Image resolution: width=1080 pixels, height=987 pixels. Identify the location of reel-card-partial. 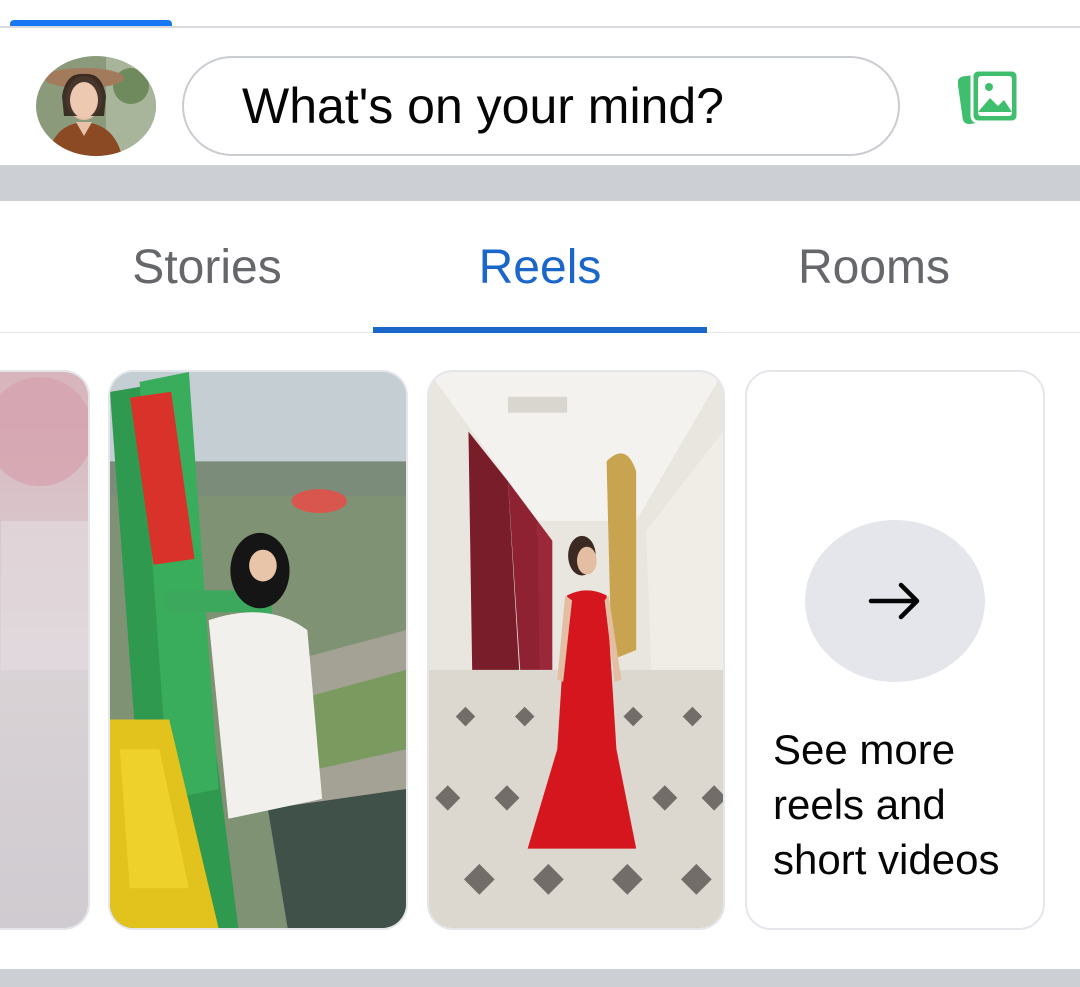
(45, 650).